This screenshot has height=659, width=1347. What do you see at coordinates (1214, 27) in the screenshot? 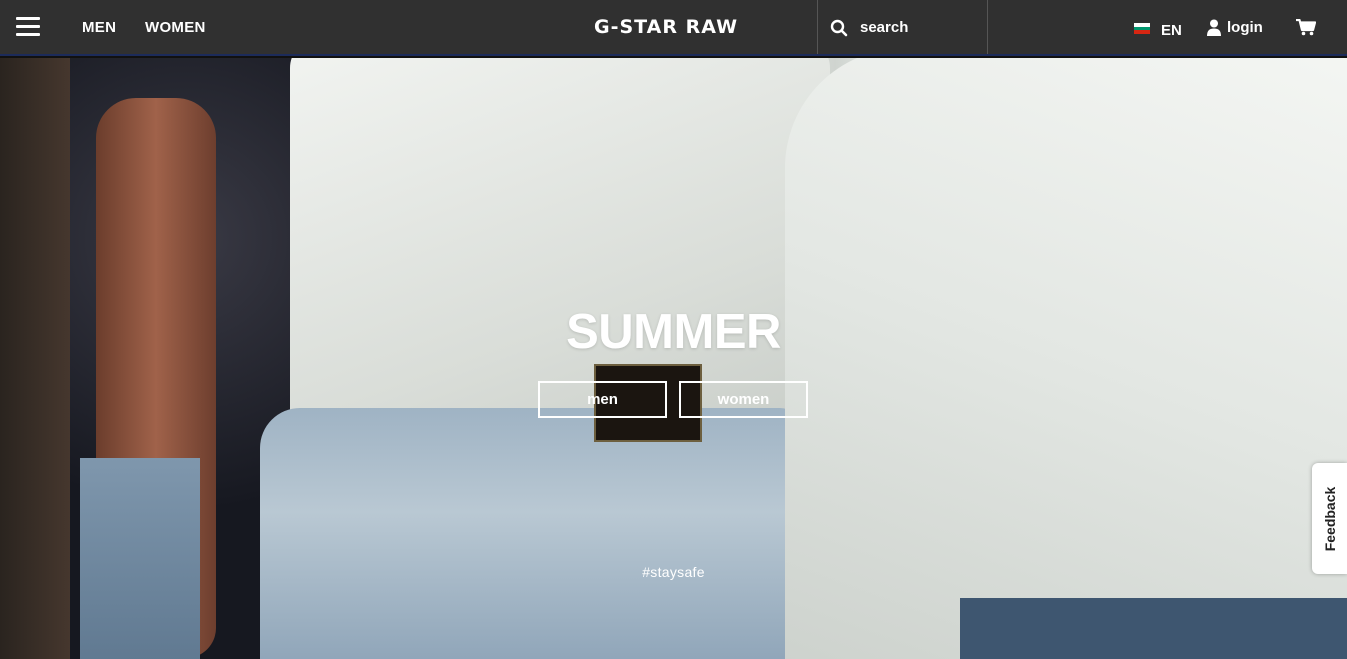
I see `user-icon` at bounding box center [1214, 27].